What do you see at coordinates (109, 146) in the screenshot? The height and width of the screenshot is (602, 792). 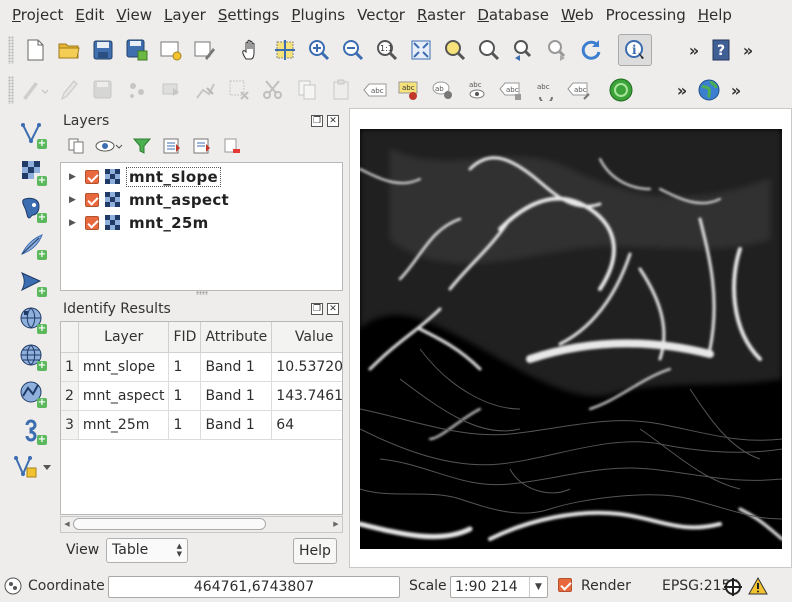 I see `manage-visibility-icon` at bounding box center [109, 146].